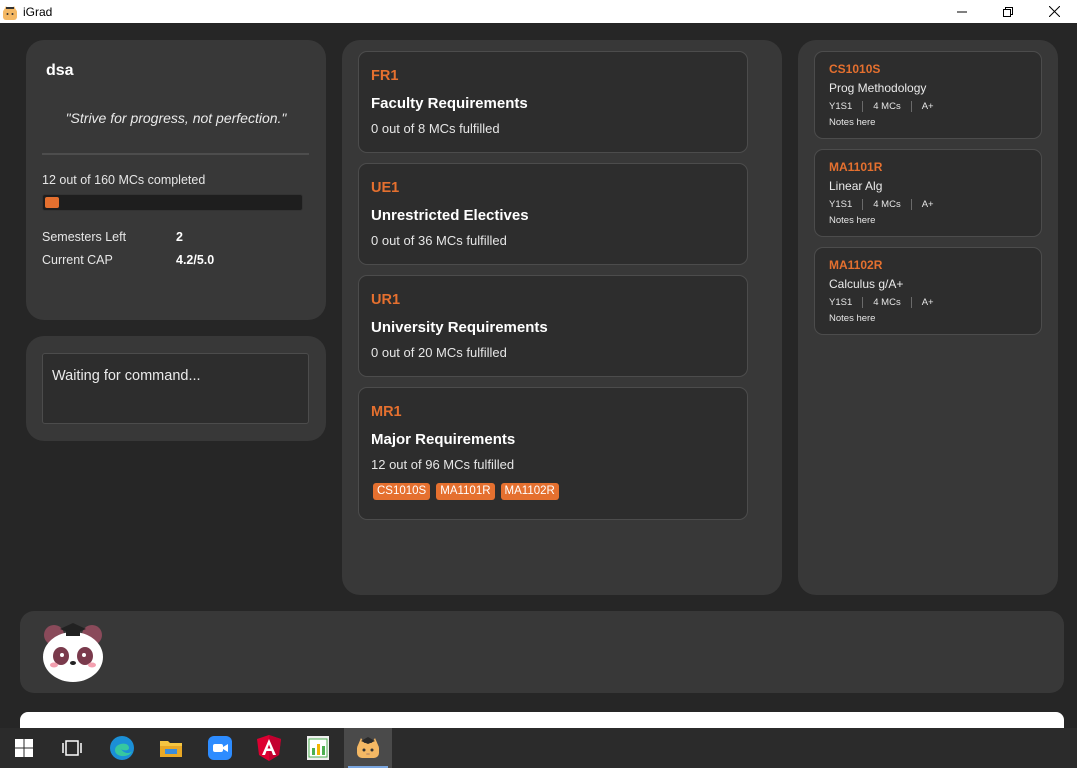 The height and width of the screenshot is (768, 1077). What do you see at coordinates (878, 88) in the screenshot?
I see `module-name: Prog Methodology` at bounding box center [878, 88].